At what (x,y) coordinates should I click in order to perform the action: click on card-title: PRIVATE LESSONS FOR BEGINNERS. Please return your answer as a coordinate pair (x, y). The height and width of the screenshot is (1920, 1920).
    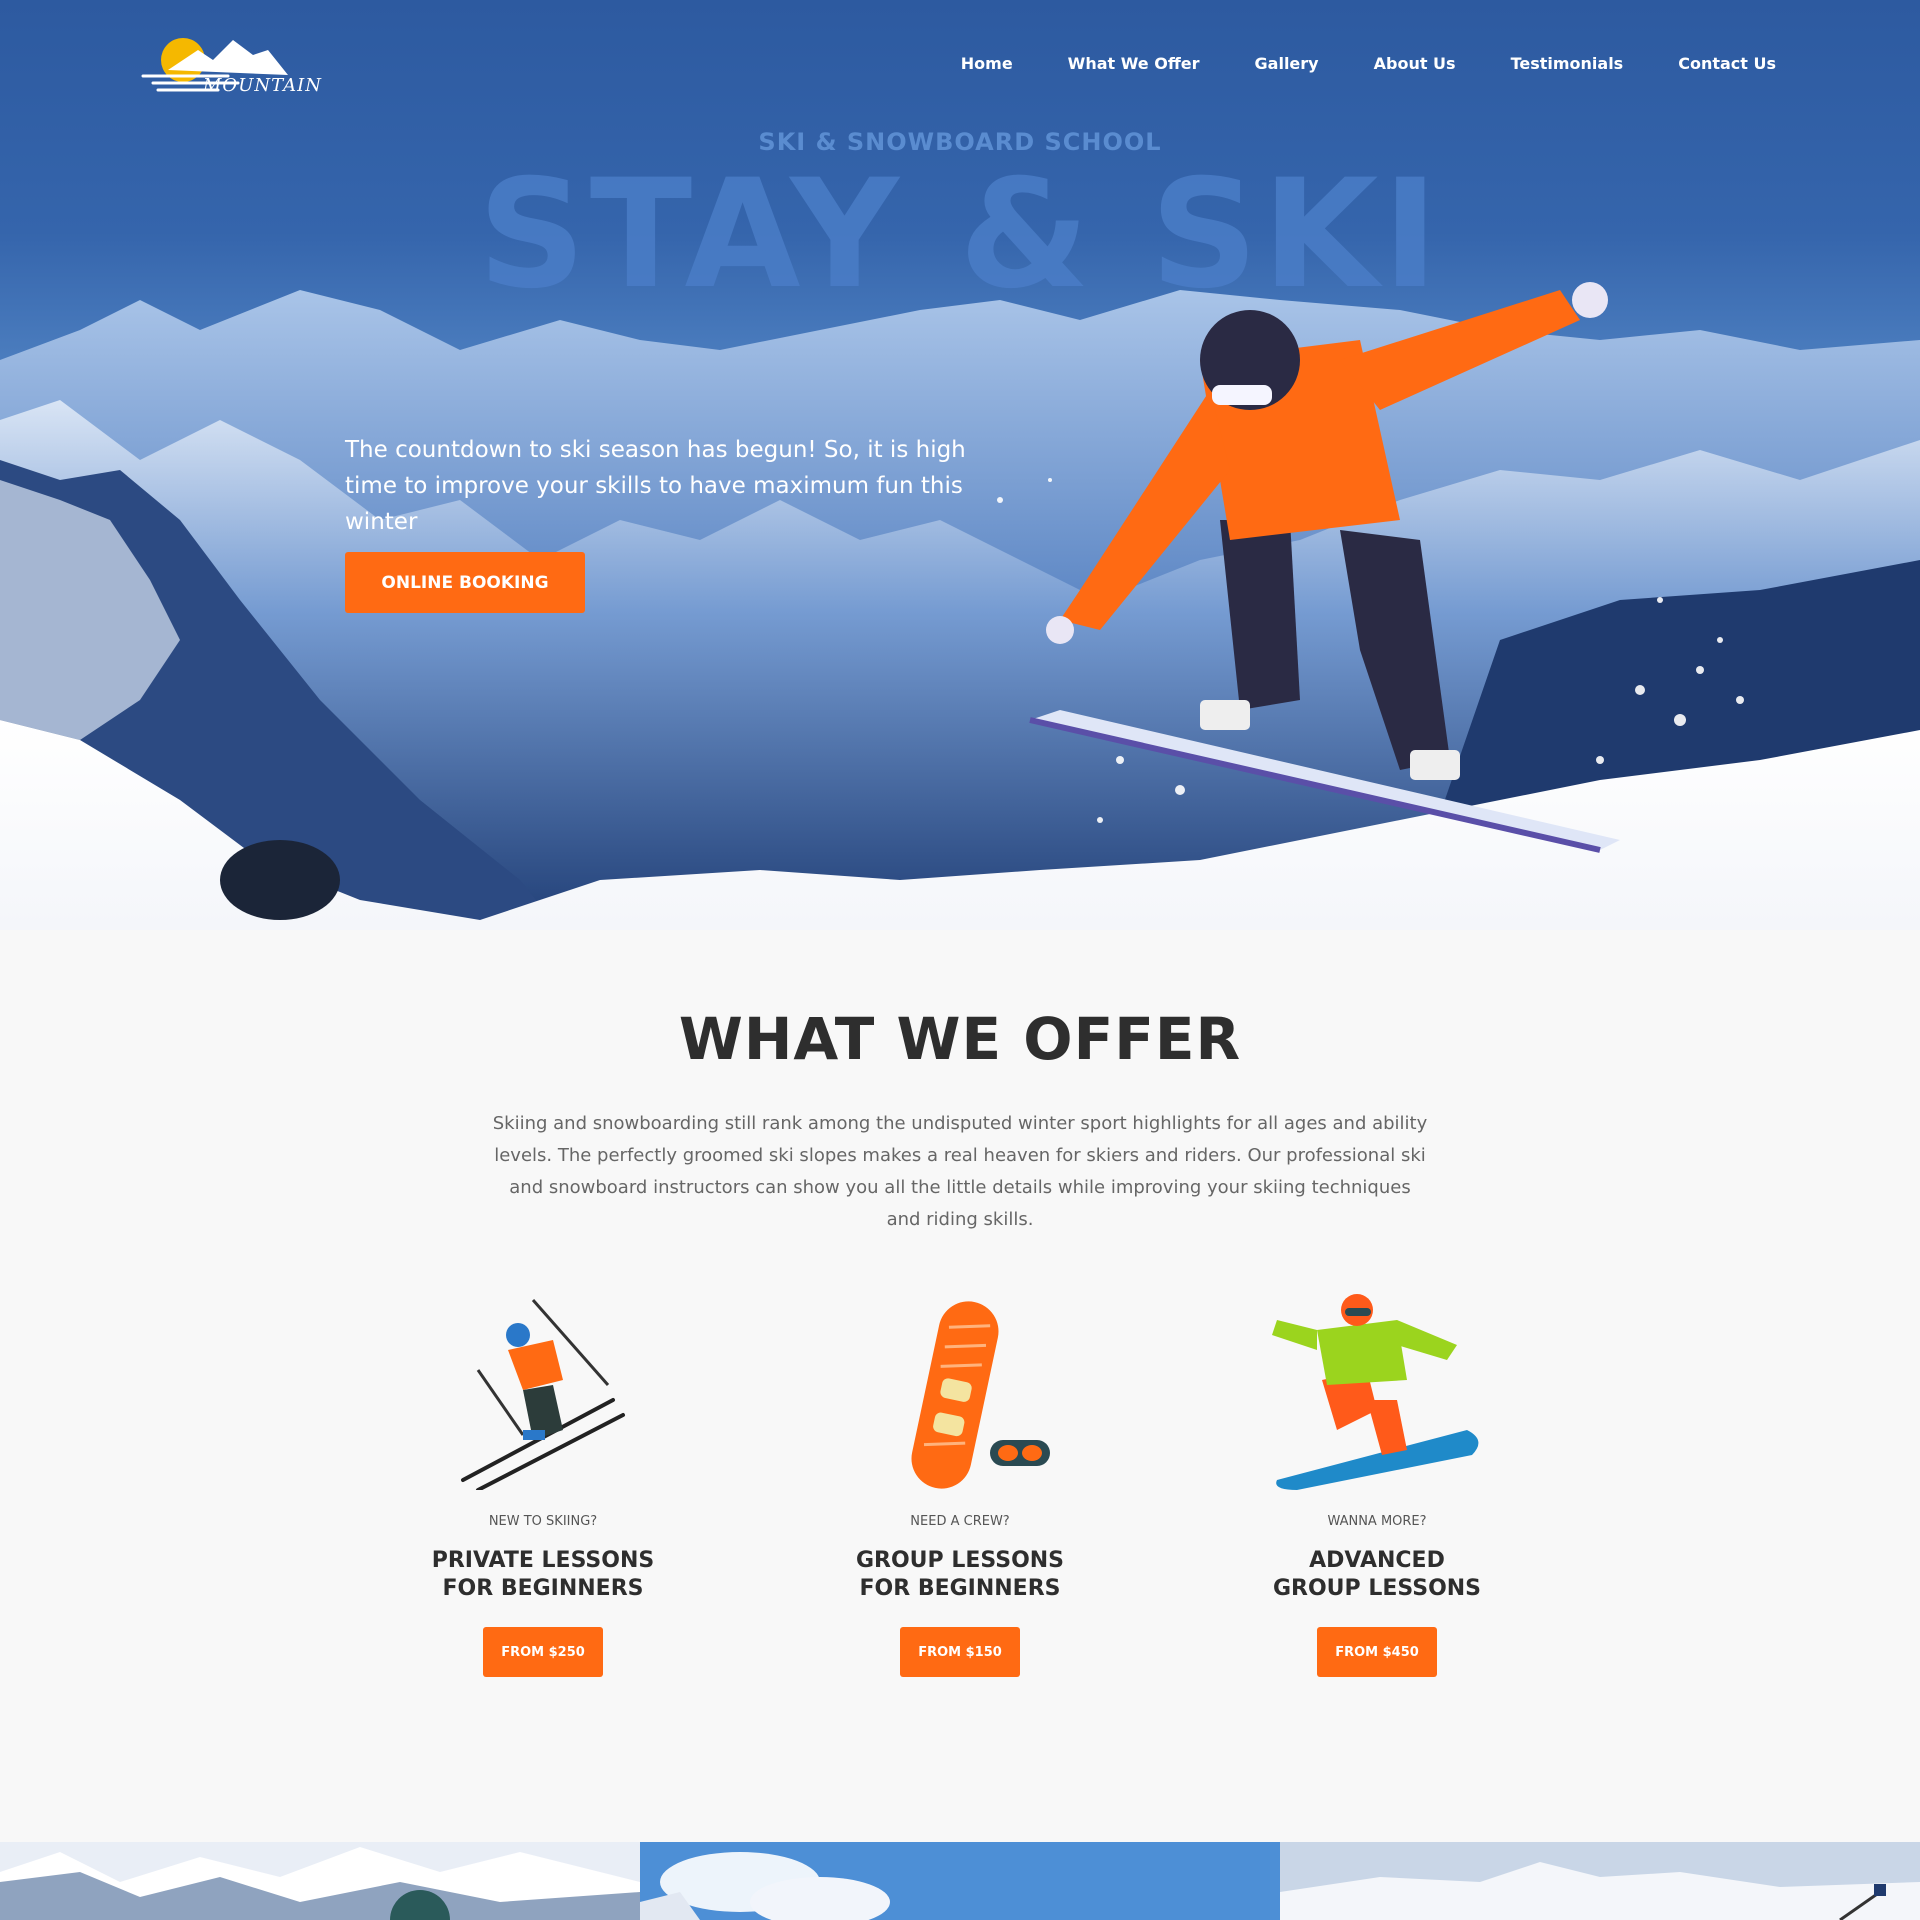
    Looking at the image, I should click on (543, 1574).